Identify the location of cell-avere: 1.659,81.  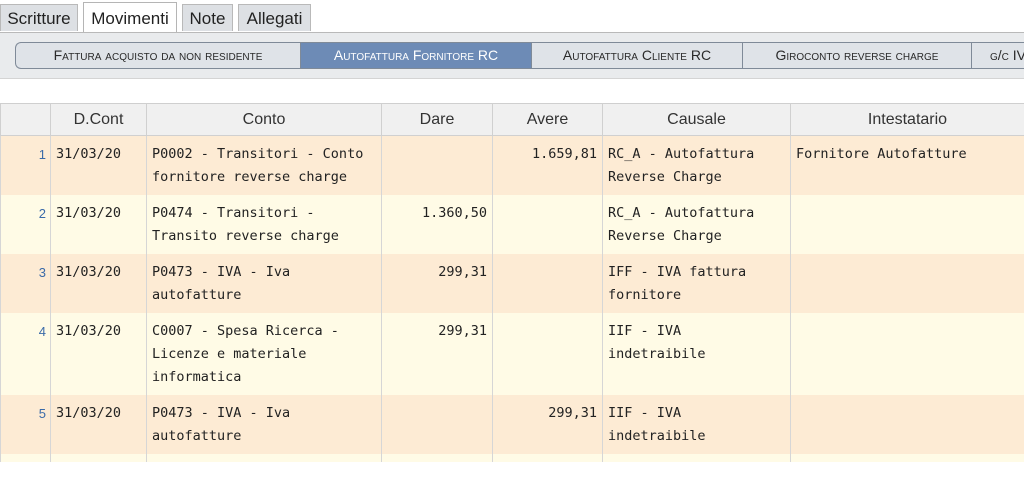
(547, 165).